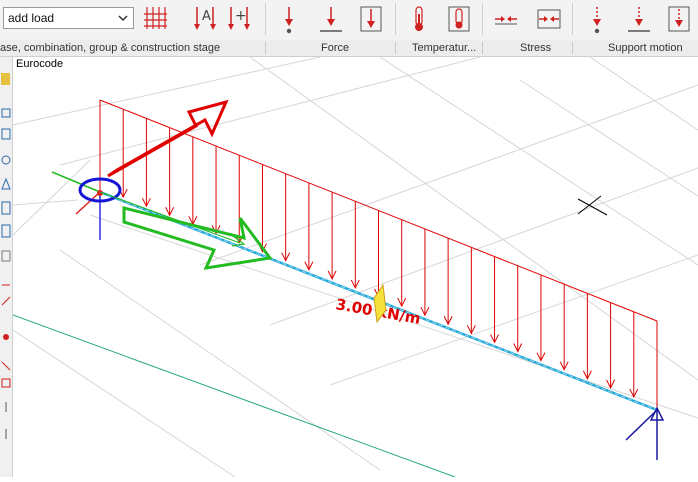 Image resolution: width=698 pixels, height=482 pixels. I want to click on distributed-force-button, so click(371, 19).